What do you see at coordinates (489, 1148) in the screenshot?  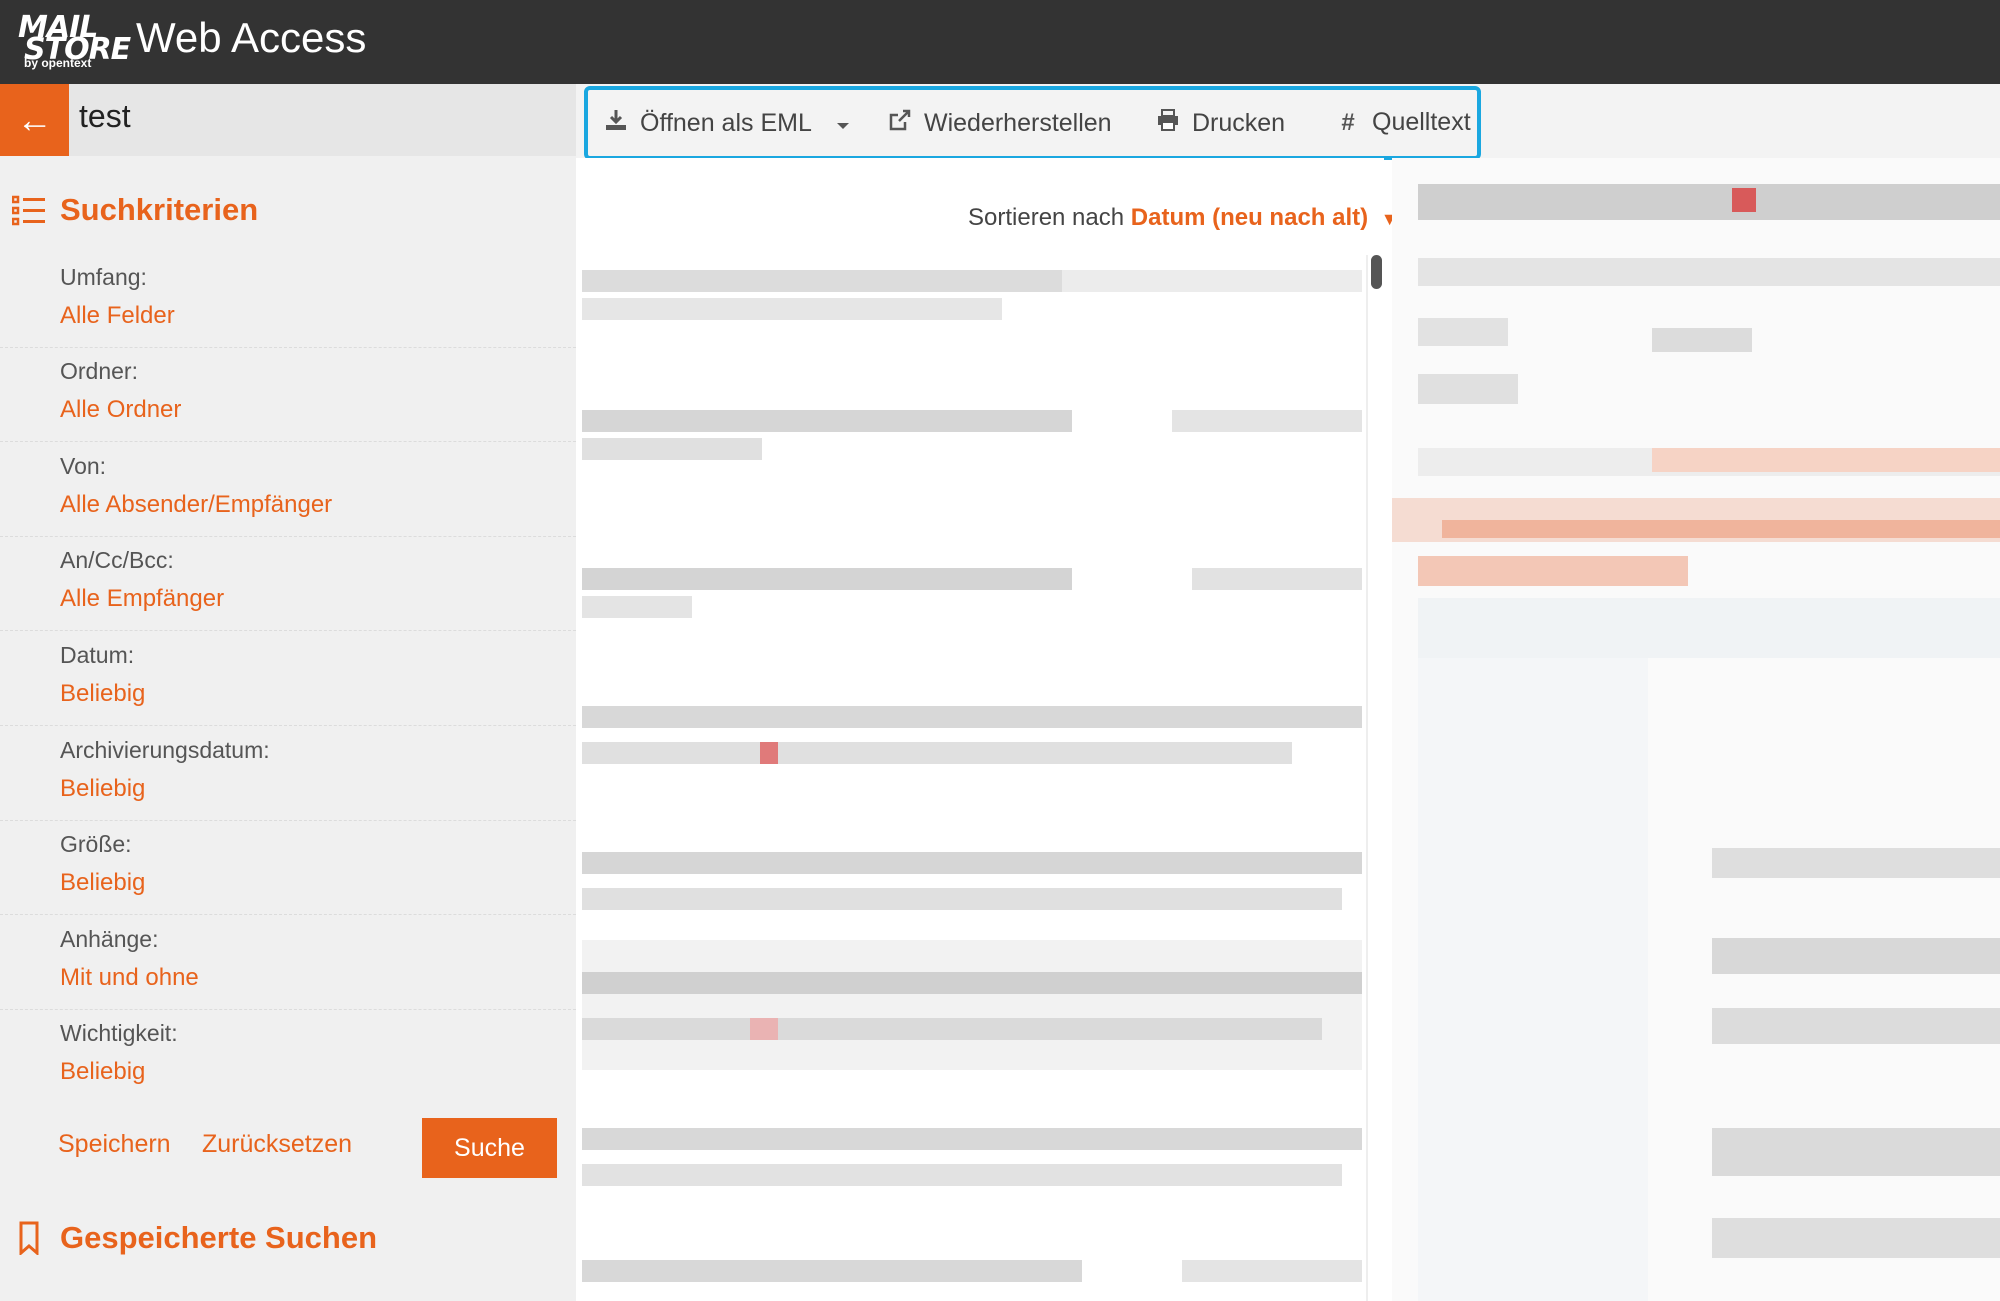 I see `search-button: Suche` at bounding box center [489, 1148].